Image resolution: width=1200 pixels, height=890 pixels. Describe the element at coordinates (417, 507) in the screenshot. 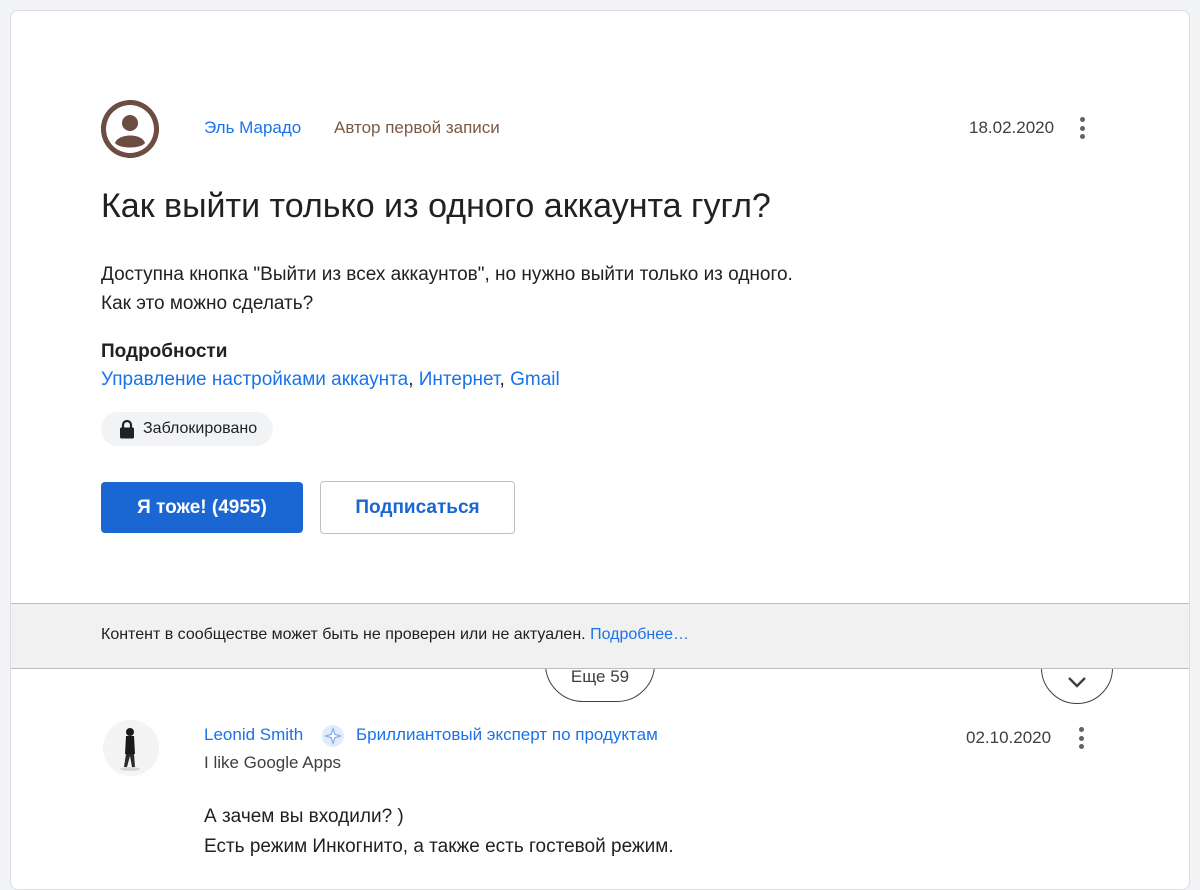

I see `subscribe-button: Подписаться` at that location.